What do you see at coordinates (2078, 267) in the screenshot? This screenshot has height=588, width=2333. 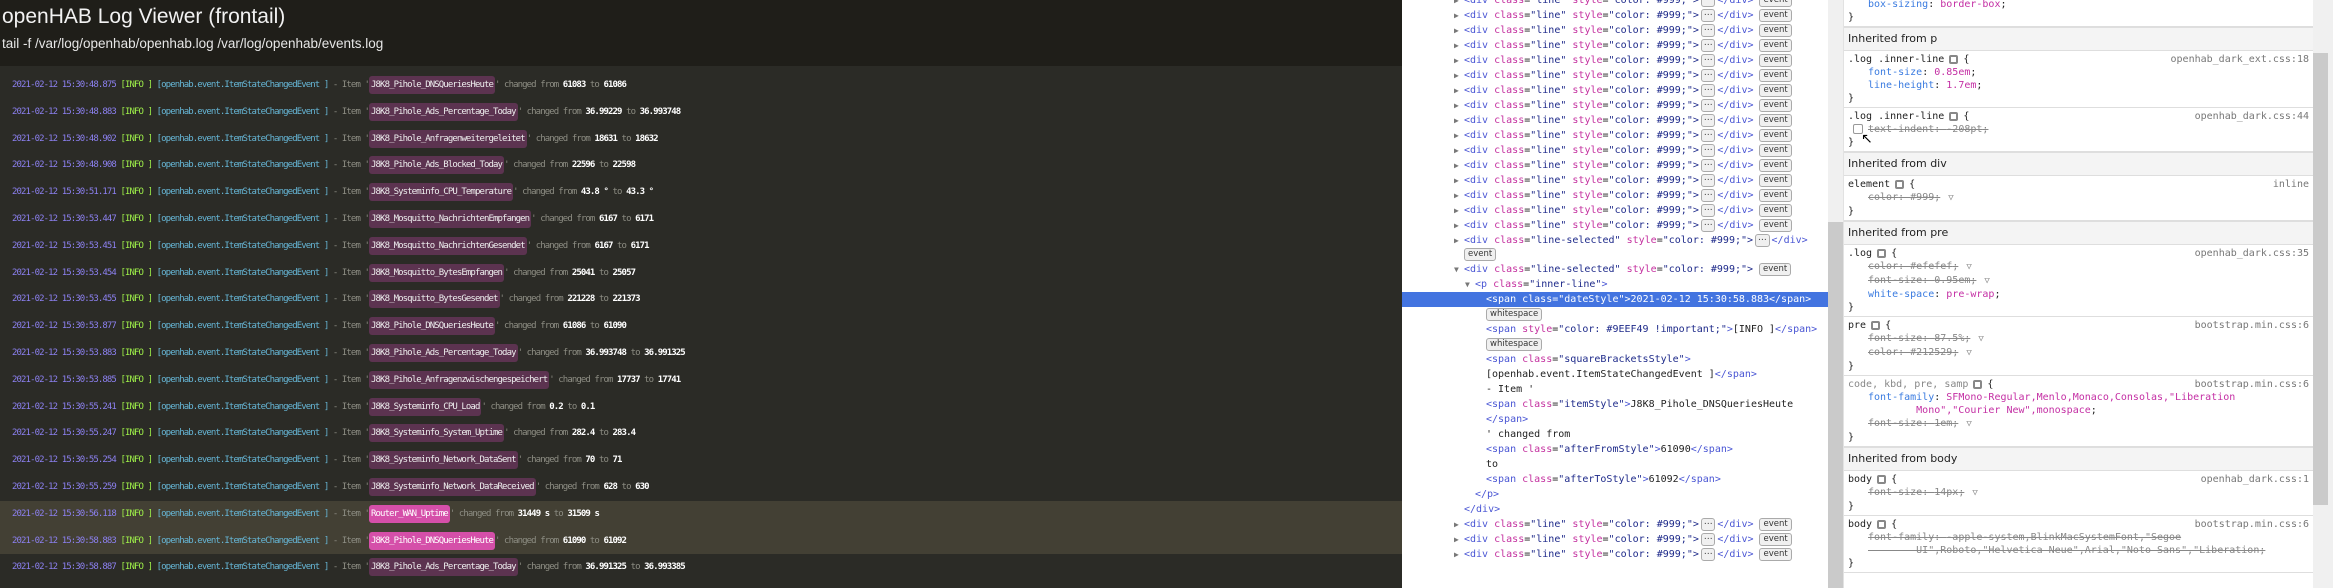 I see `css-property: color: #efefef; ▽` at bounding box center [2078, 267].